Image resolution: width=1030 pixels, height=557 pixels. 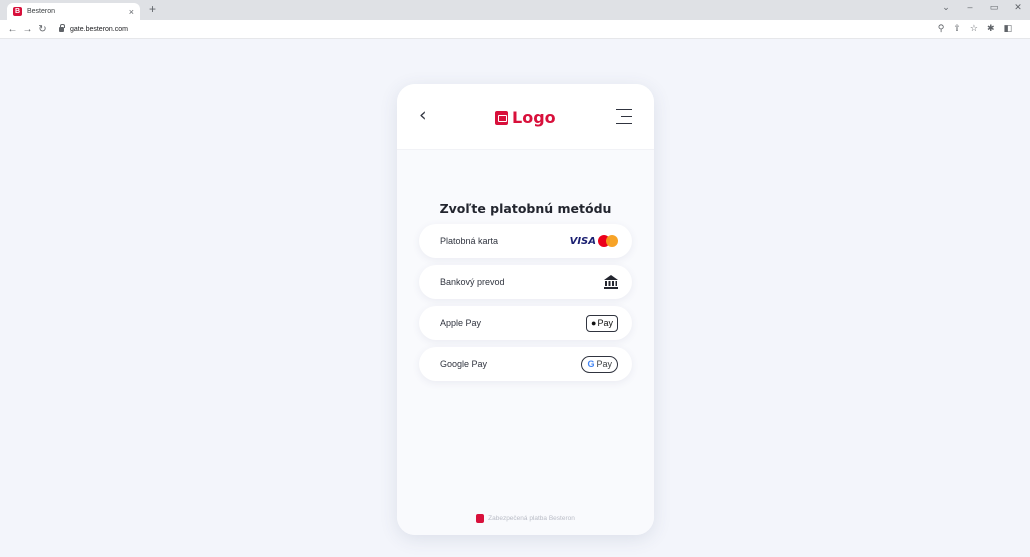 What do you see at coordinates (591, 364) in the screenshot?
I see `google-g-icon: G` at bounding box center [591, 364].